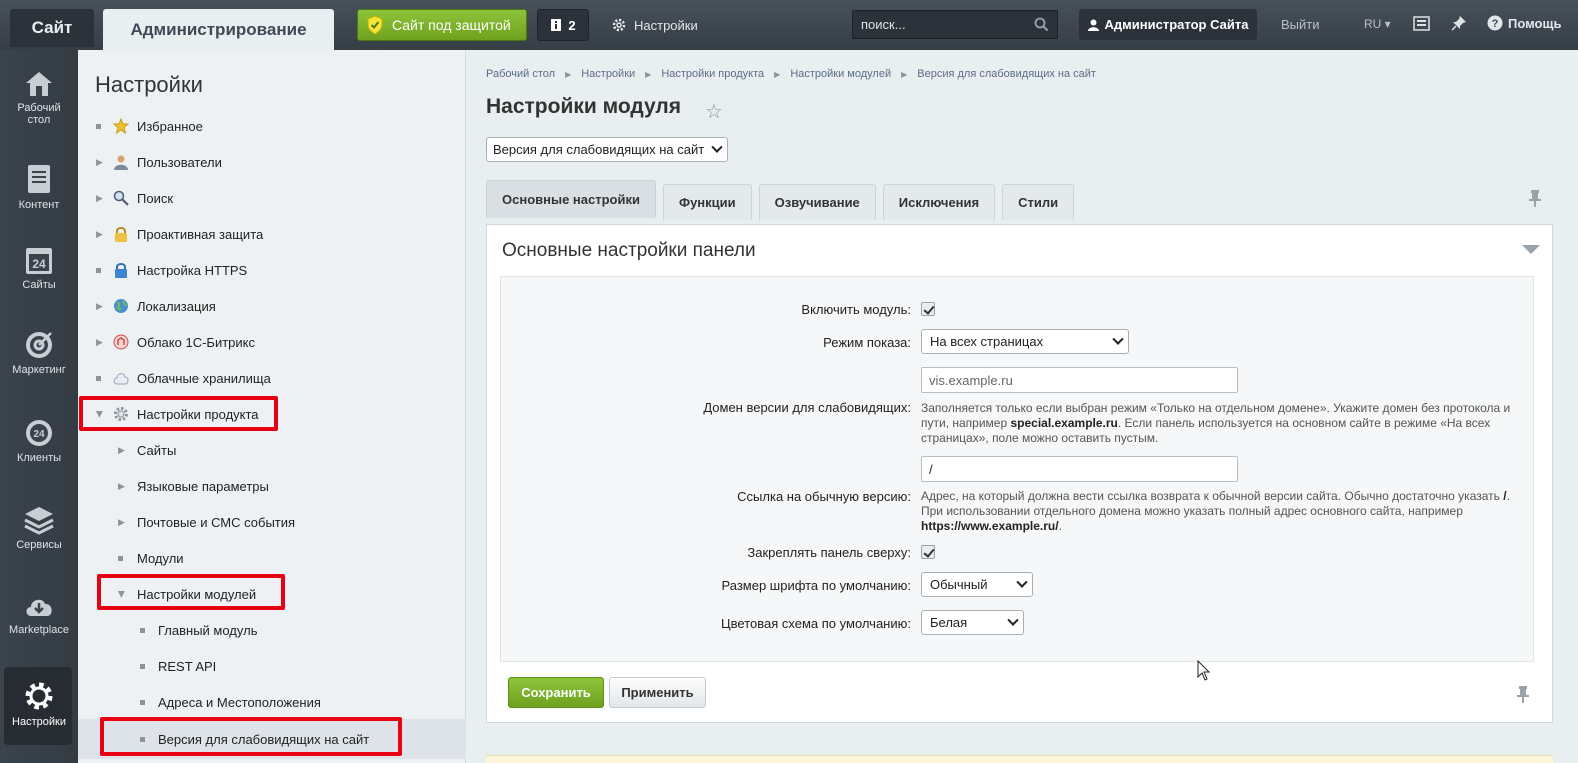  Describe the element at coordinates (204, 378) in the screenshot. I see `sidebar-item-label: Облачные хранилища` at that location.